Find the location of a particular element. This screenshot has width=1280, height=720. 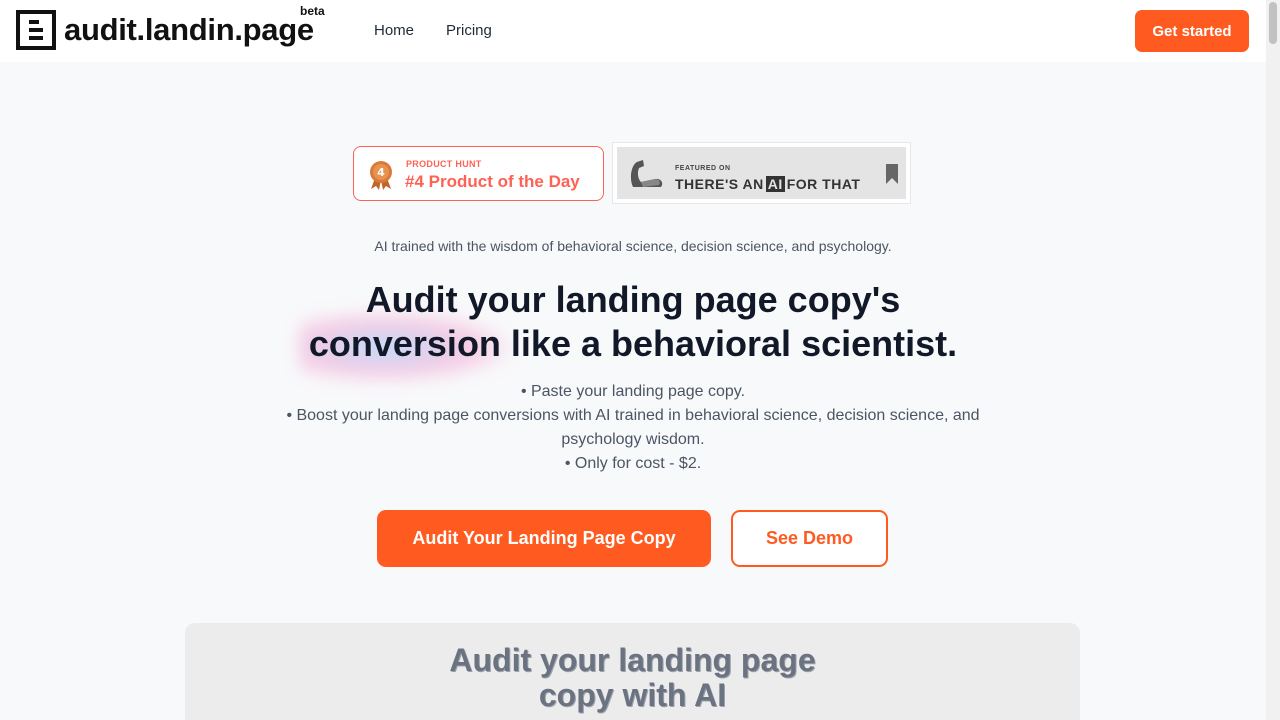

nav-pricing: Pricing is located at coordinates (469, 30).